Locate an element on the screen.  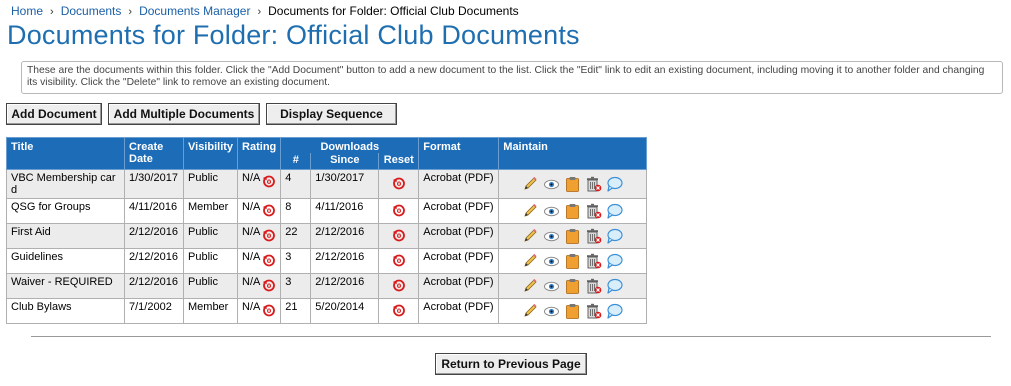
cell-download-count: 4 is located at coordinates (296, 184).